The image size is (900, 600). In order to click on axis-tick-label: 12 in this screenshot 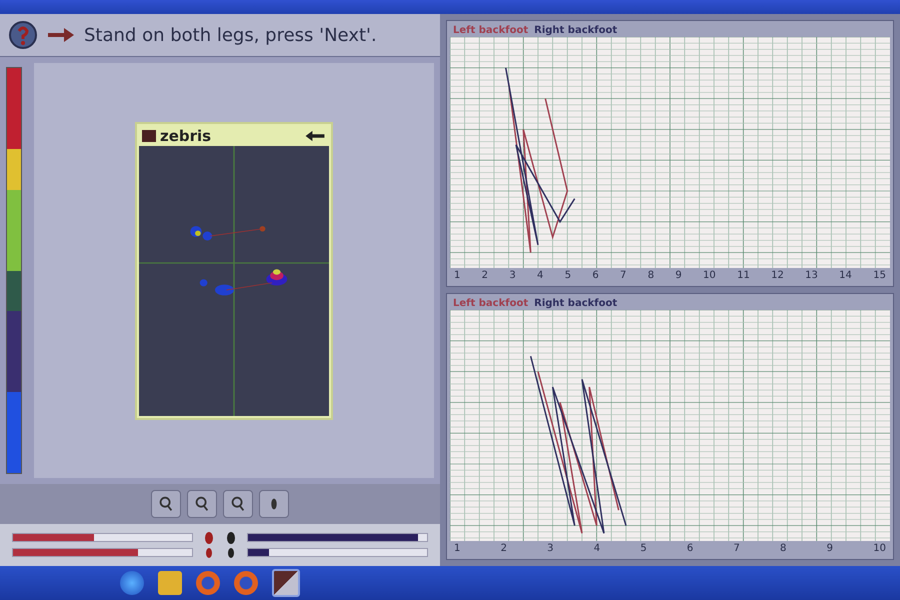, I will do `click(777, 275)`.